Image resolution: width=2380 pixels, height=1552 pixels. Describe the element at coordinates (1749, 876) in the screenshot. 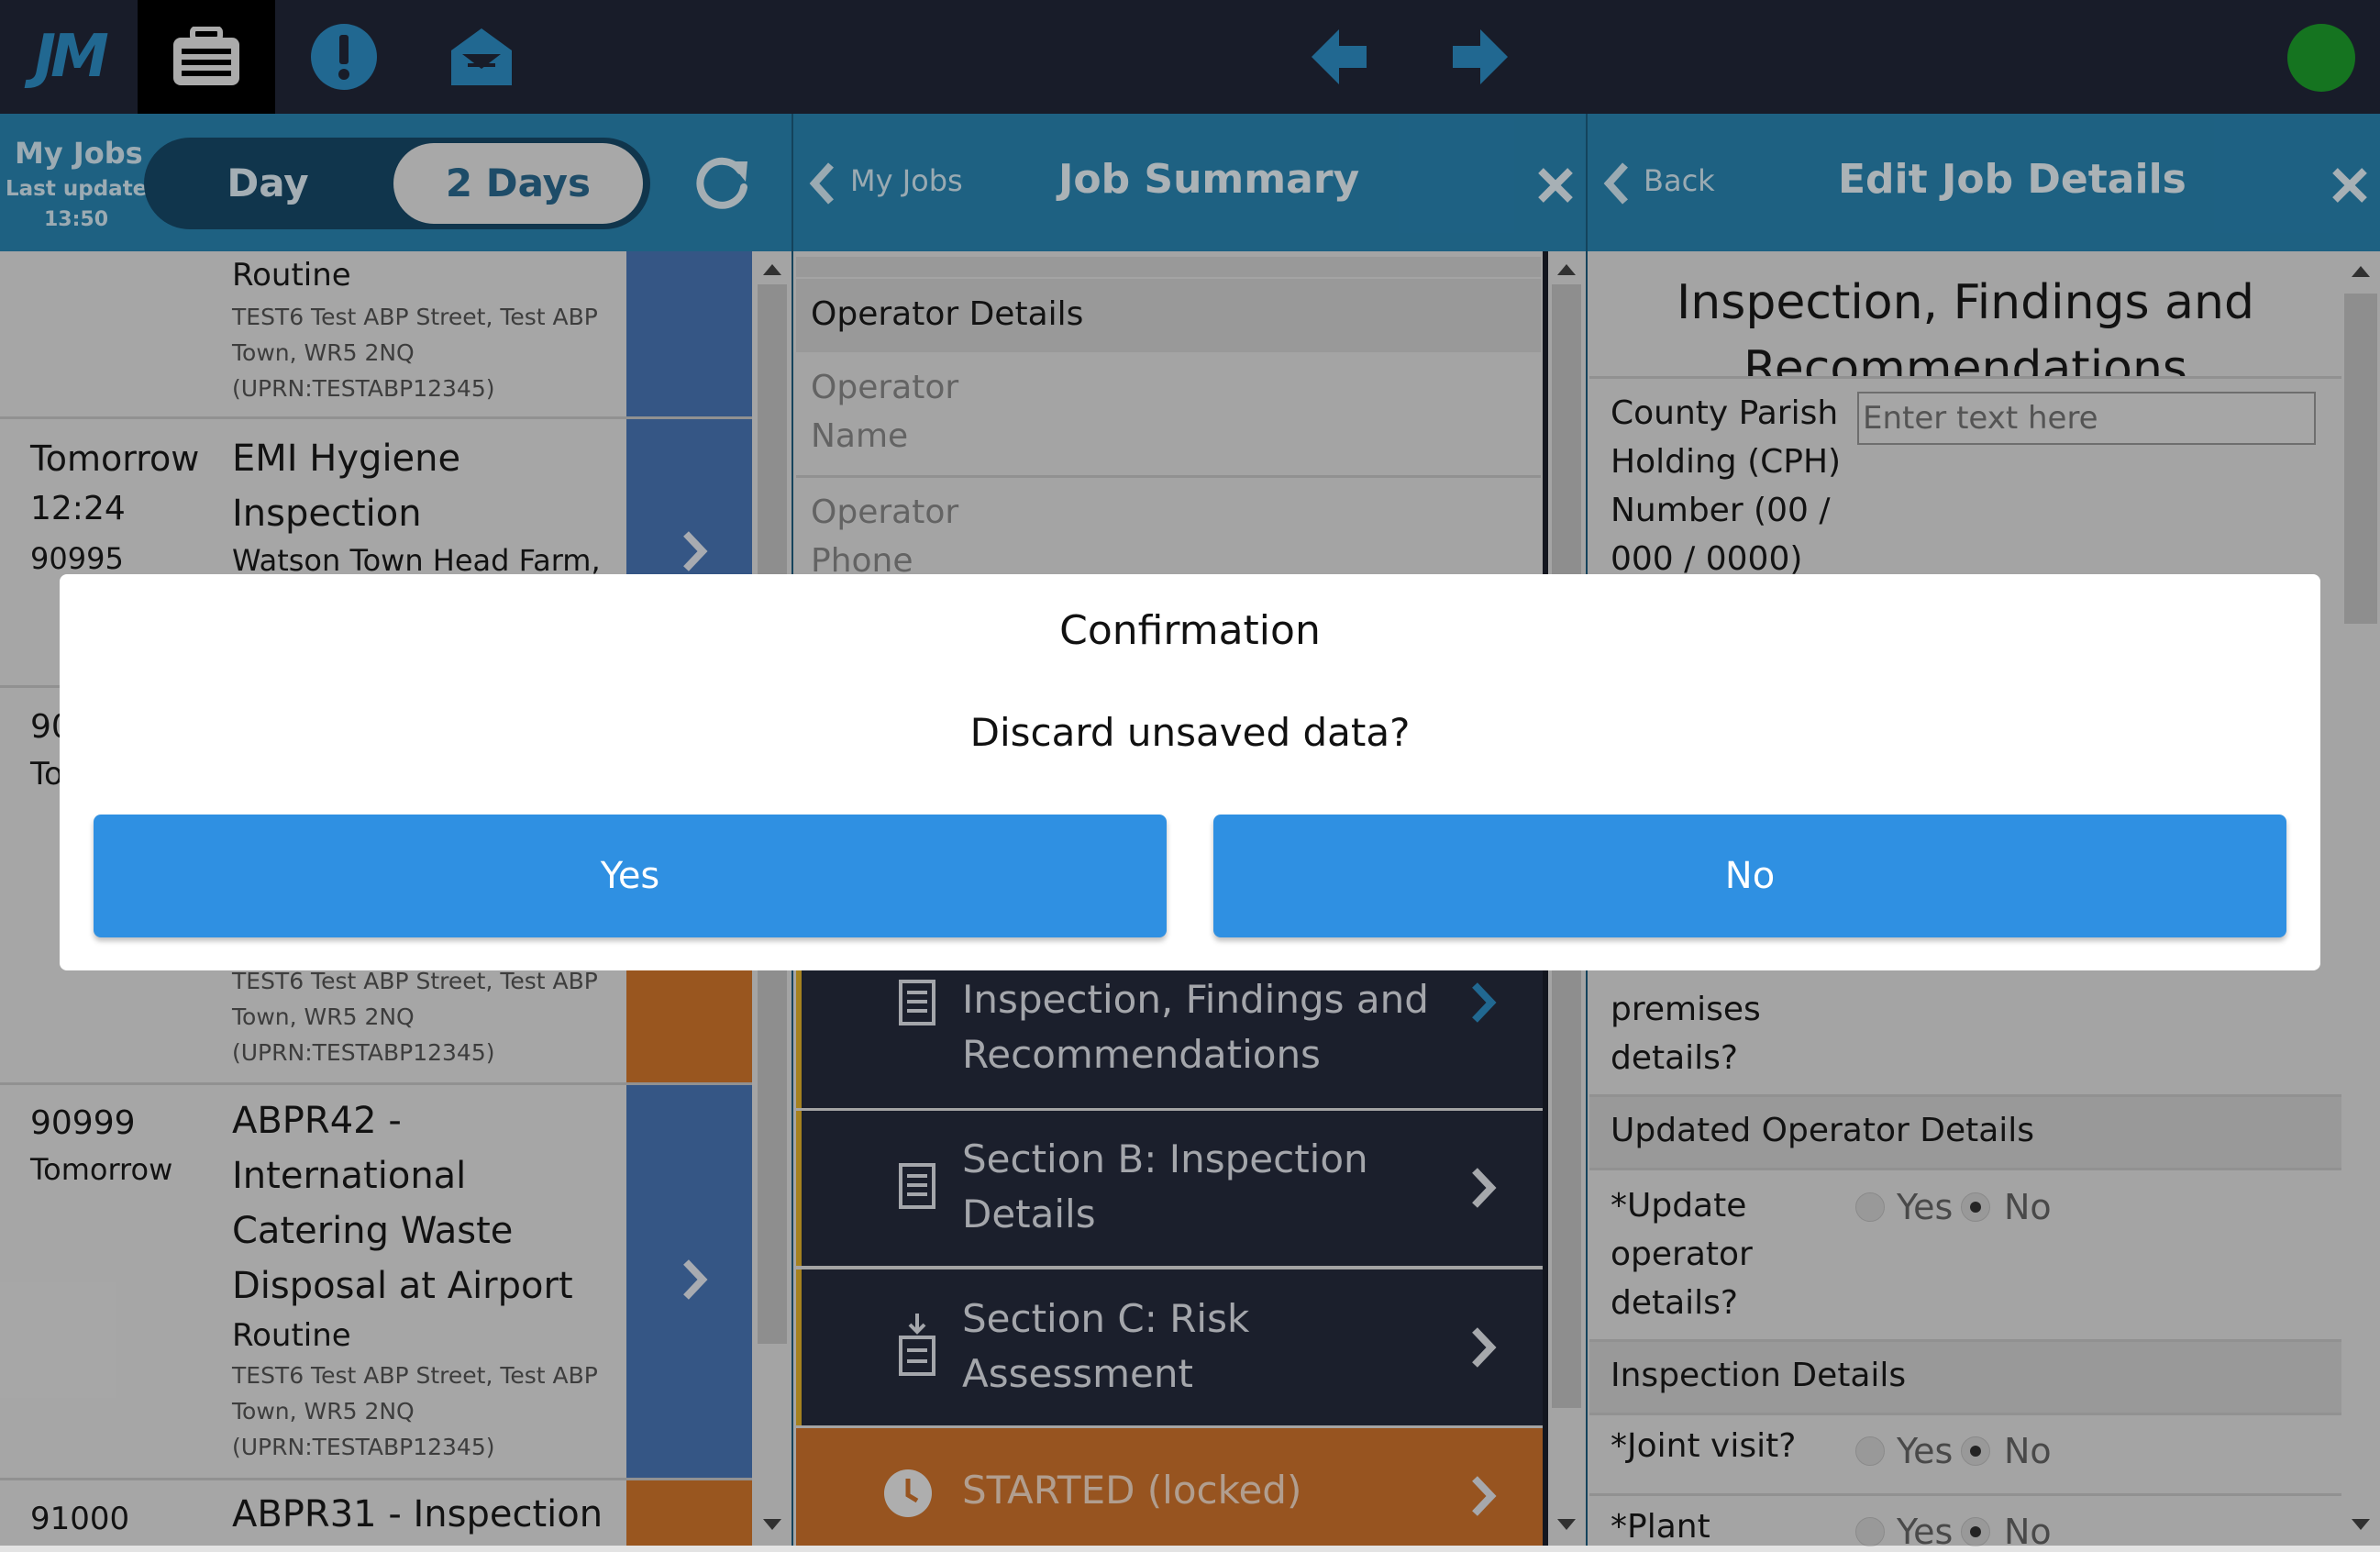

I see `no-button: No` at that location.